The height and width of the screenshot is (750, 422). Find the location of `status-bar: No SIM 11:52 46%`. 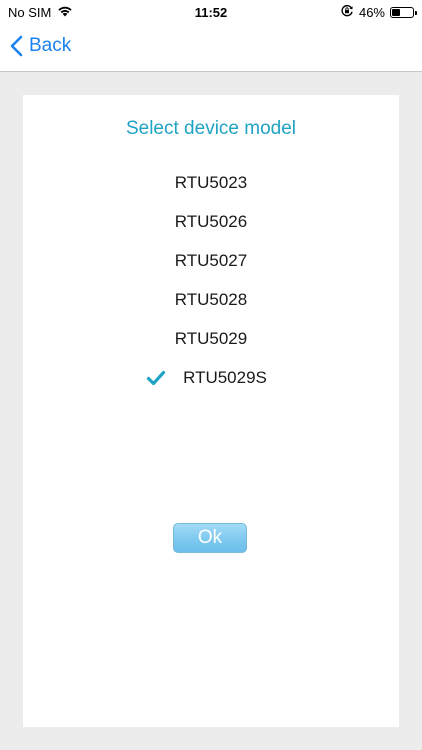

status-bar: No SIM 11:52 46% is located at coordinates (211, 12).